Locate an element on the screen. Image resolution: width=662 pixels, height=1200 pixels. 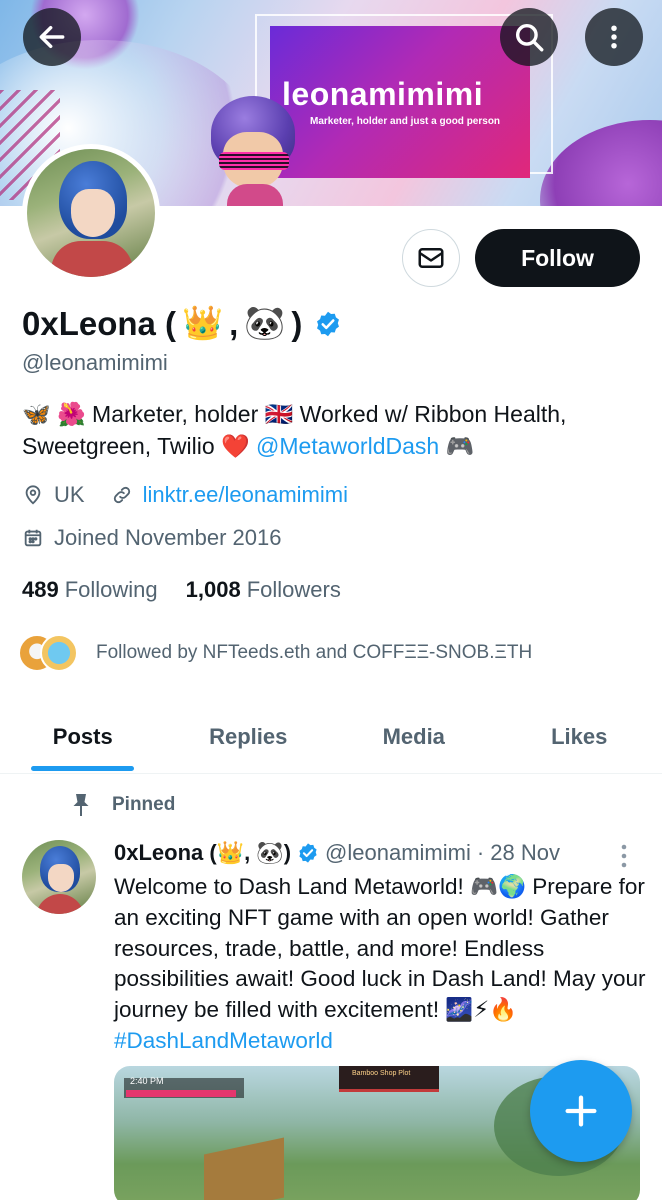
search-icon is located at coordinates (529, 37).